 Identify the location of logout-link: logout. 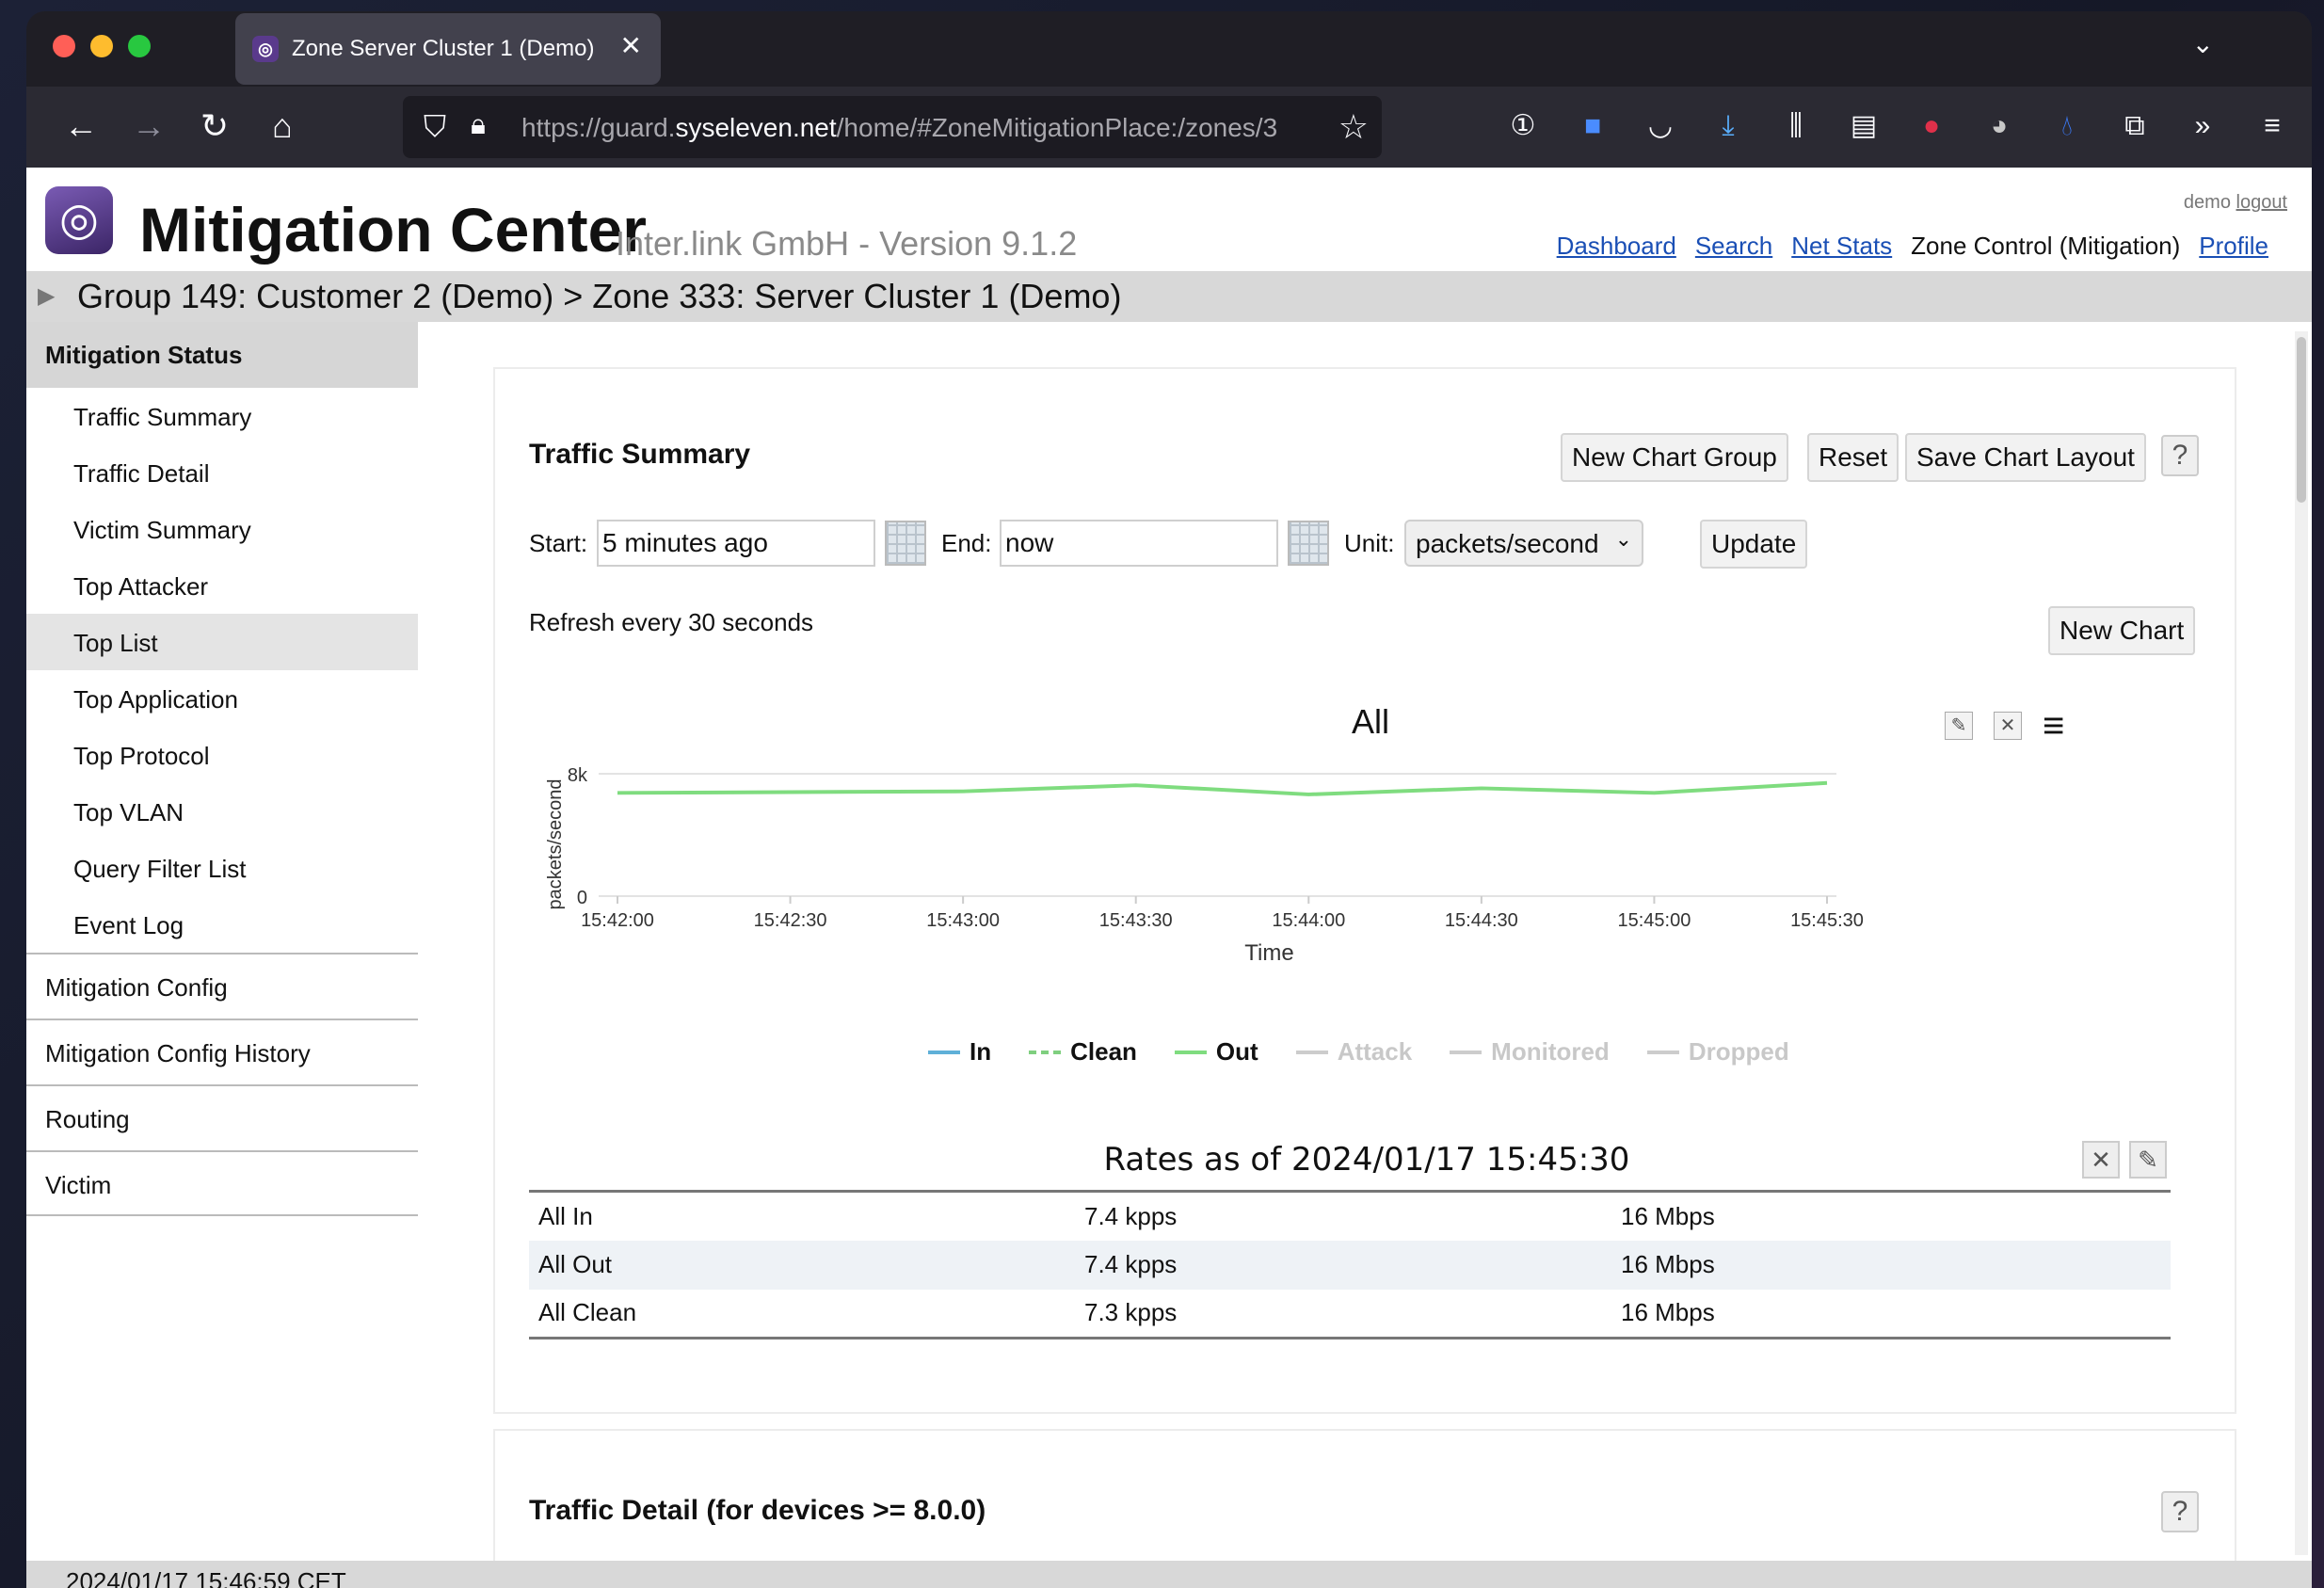
(2262, 202).